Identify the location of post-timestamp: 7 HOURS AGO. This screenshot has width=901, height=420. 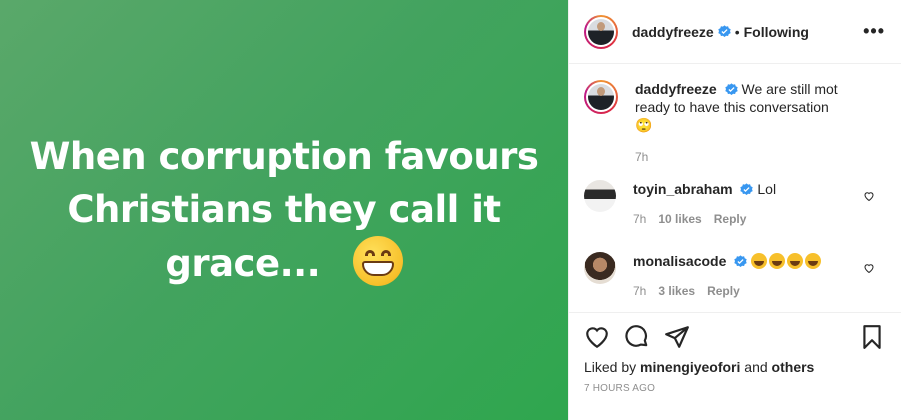
(734, 388).